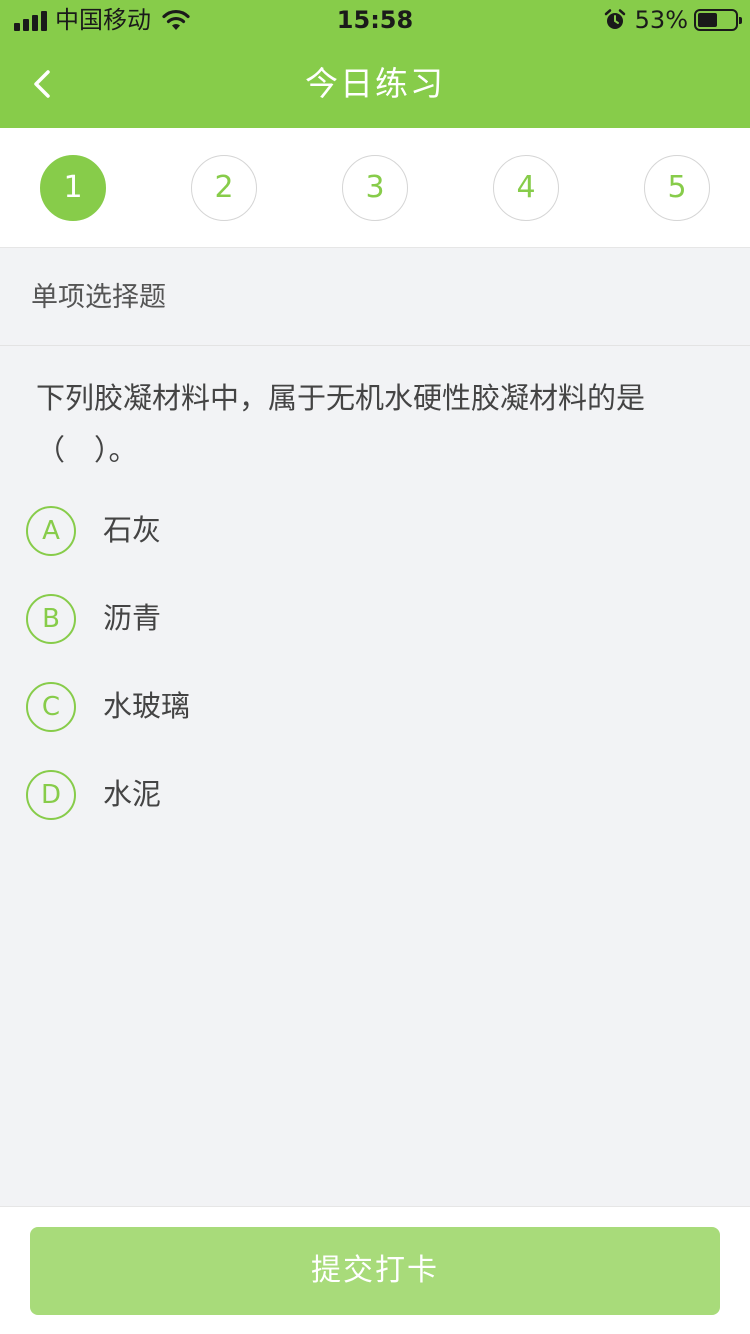 Image resolution: width=750 pixels, height=1334 pixels. Describe the element at coordinates (614, 19) in the screenshot. I see `alarm-icon` at that location.